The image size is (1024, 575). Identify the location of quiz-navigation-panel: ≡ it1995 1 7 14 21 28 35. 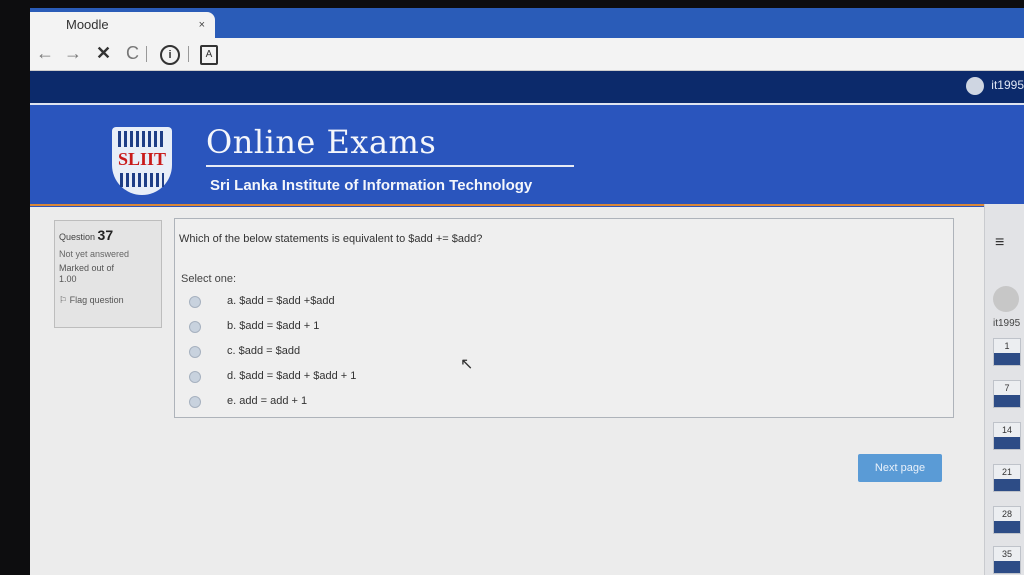
(1004, 389).